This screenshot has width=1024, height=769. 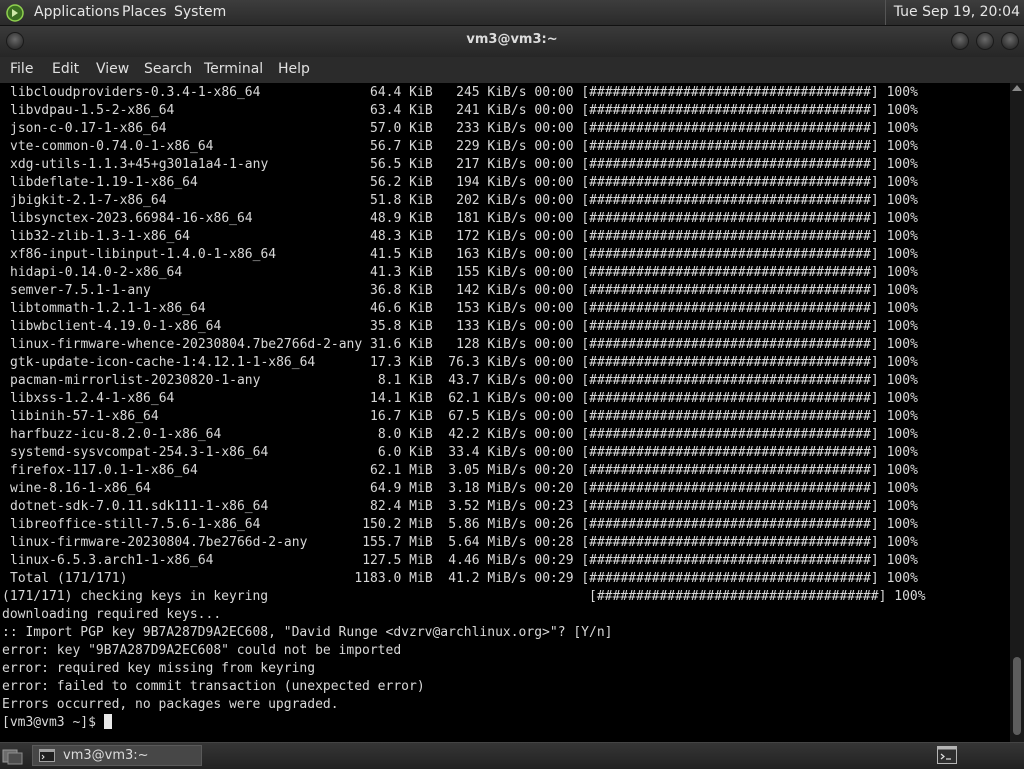 What do you see at coordinates (144, 12) in the screenshot?
I see `places-menu: Places` at bounding box center [144, 12].